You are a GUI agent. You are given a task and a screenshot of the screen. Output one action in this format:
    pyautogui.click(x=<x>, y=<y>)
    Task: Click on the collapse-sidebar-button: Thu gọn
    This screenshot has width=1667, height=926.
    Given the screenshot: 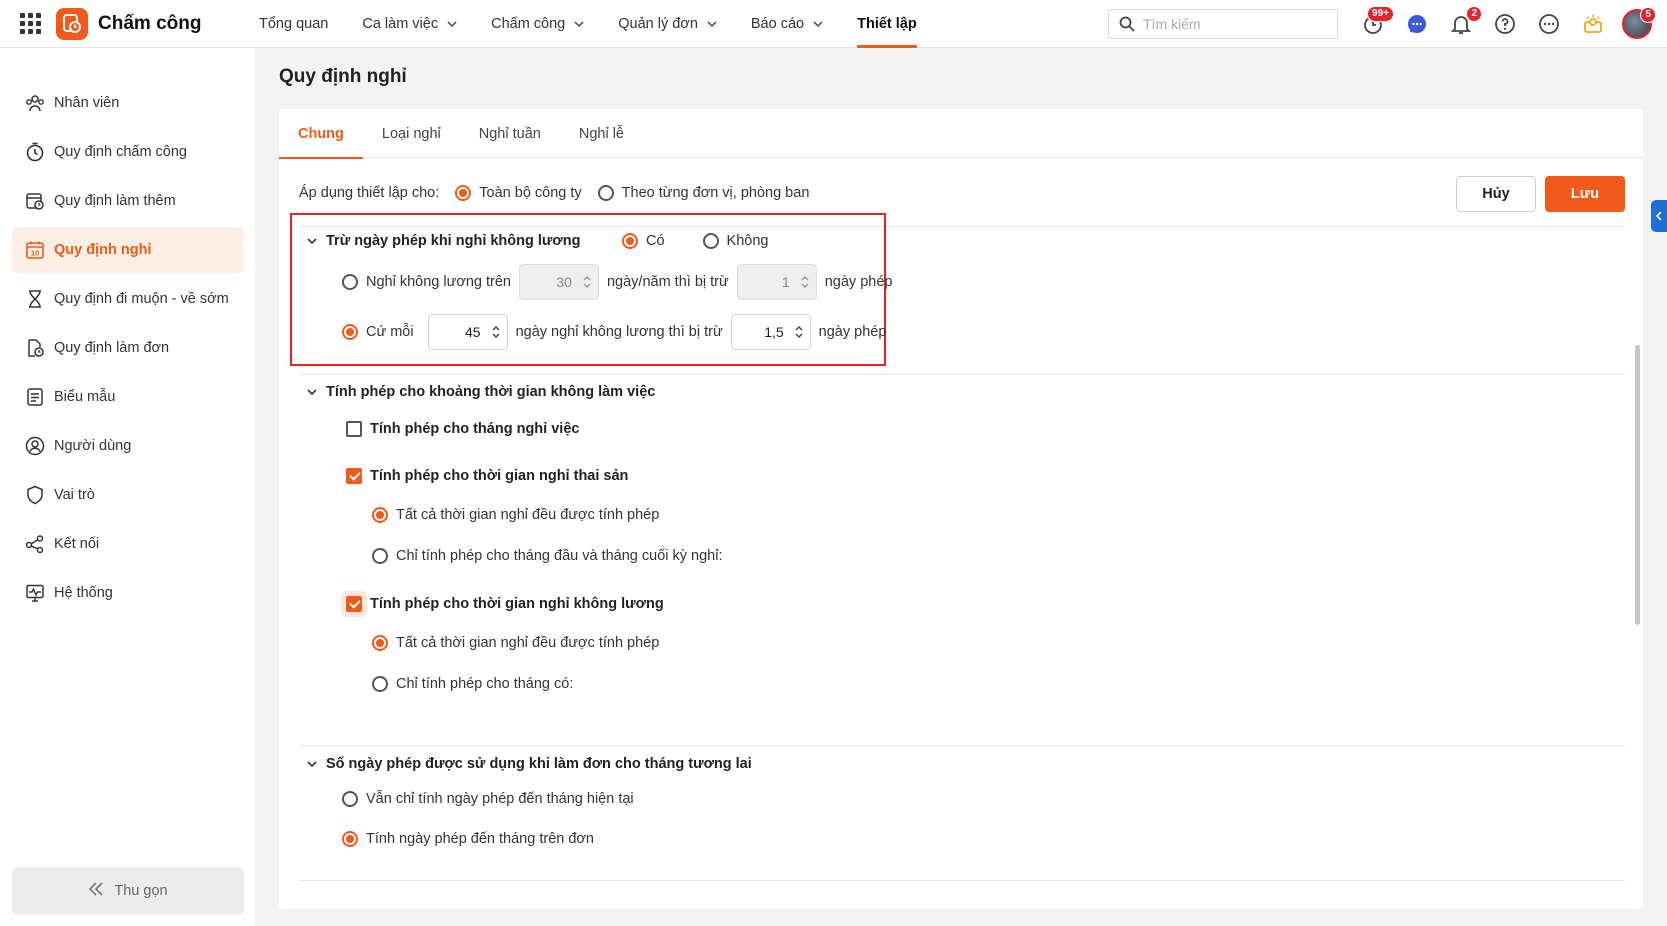 What is the action you would take?
    pyautogui.click(x=128, y=891)
    